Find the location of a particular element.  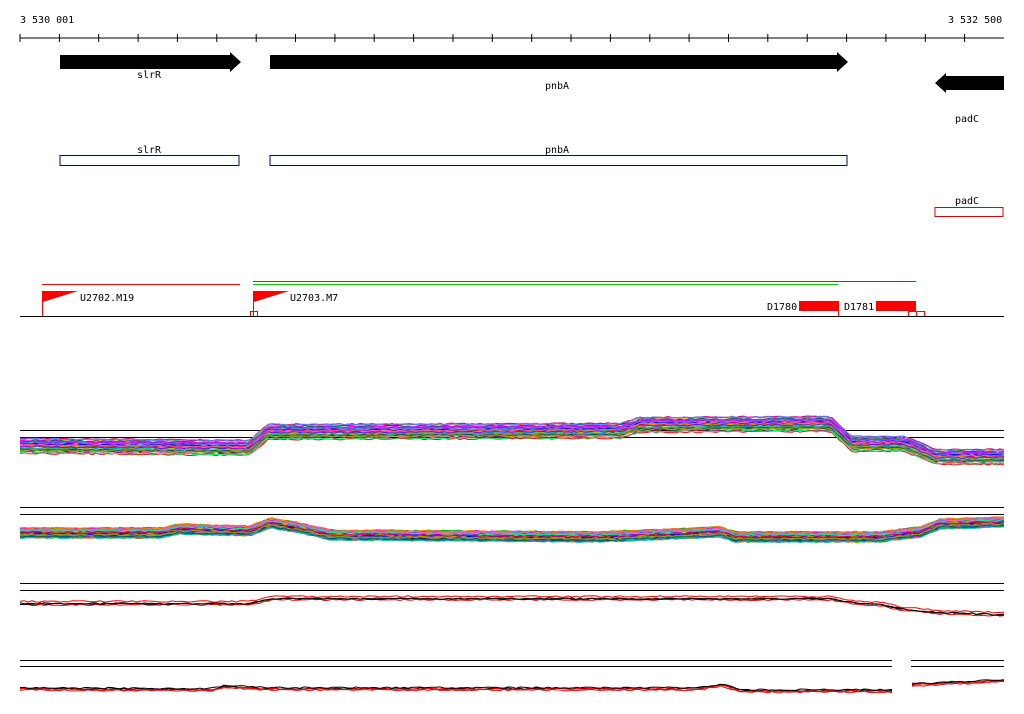

gene-track: slrR pnbA padC is located at coordinates (532, 88).